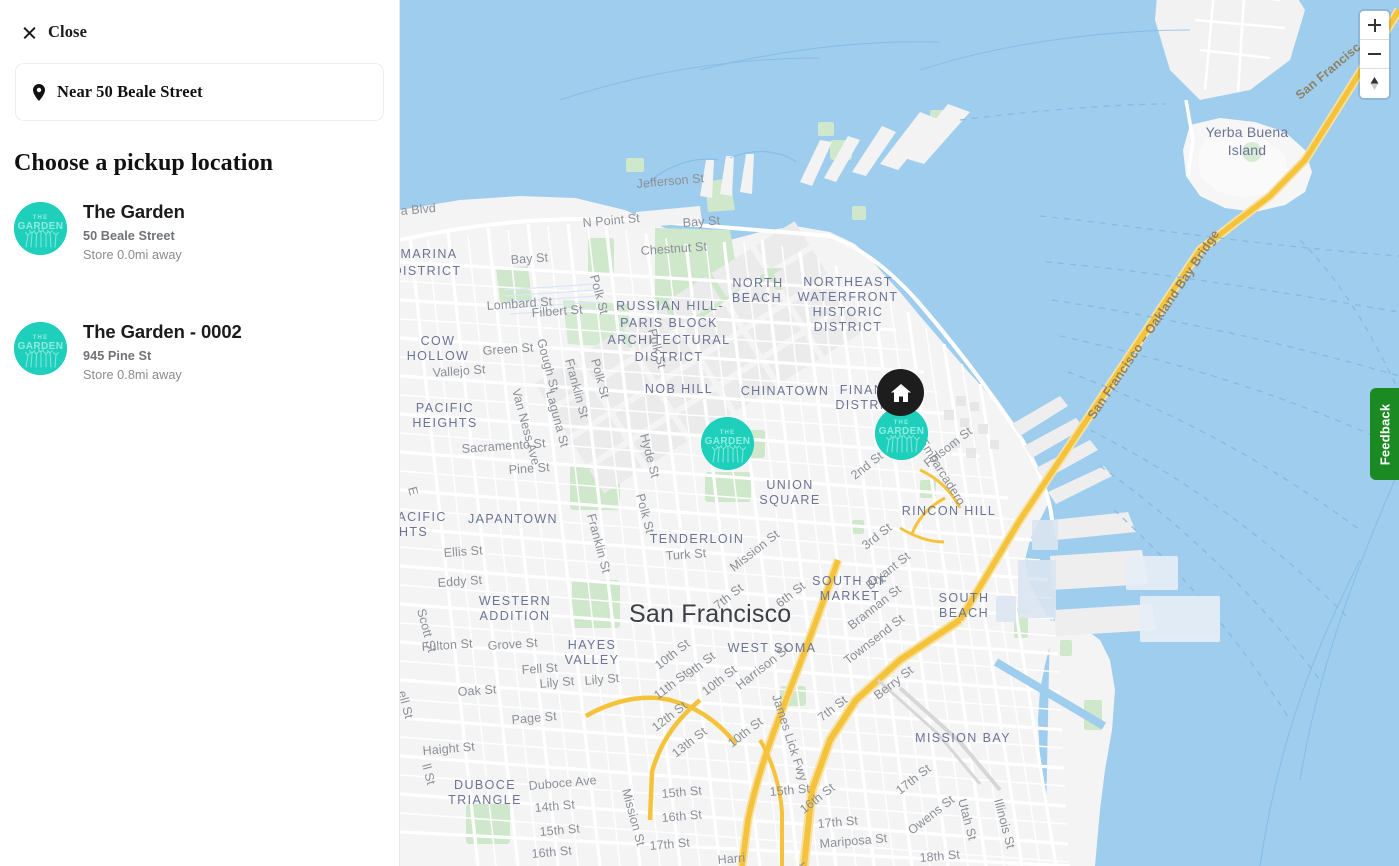 The height and width of the screenshot is (866, 1399). I want to click on close-icon, so click(29, 32).